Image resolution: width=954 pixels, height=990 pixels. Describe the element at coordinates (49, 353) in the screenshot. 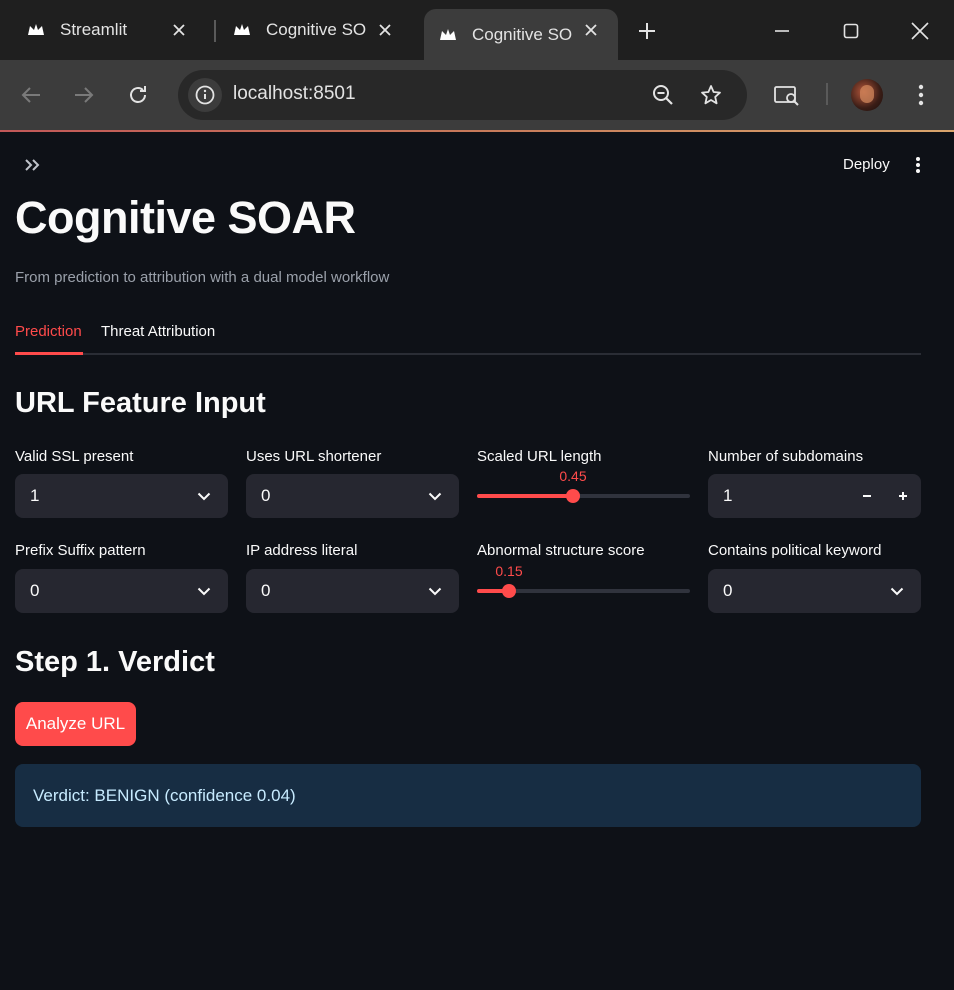

I see `active-tab-indicator` at that location.